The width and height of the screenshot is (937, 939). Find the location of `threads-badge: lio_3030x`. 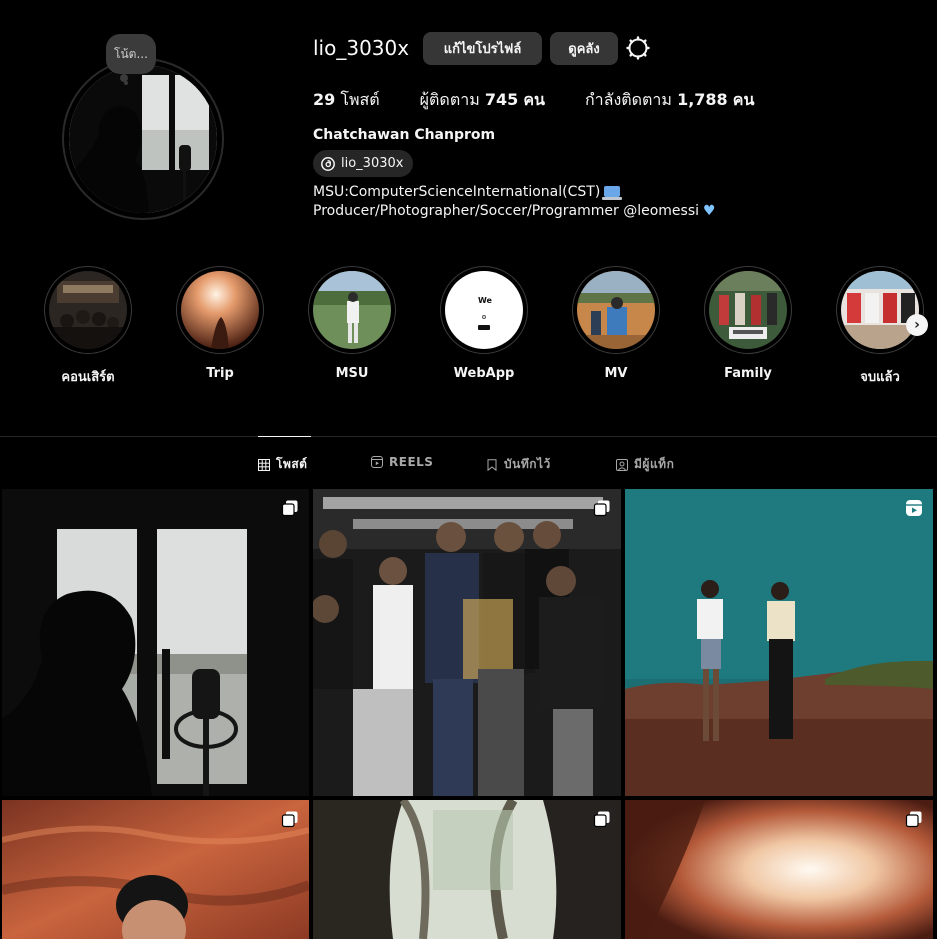

threads-badge: lio_3030x is located at coordinates (363, 163).